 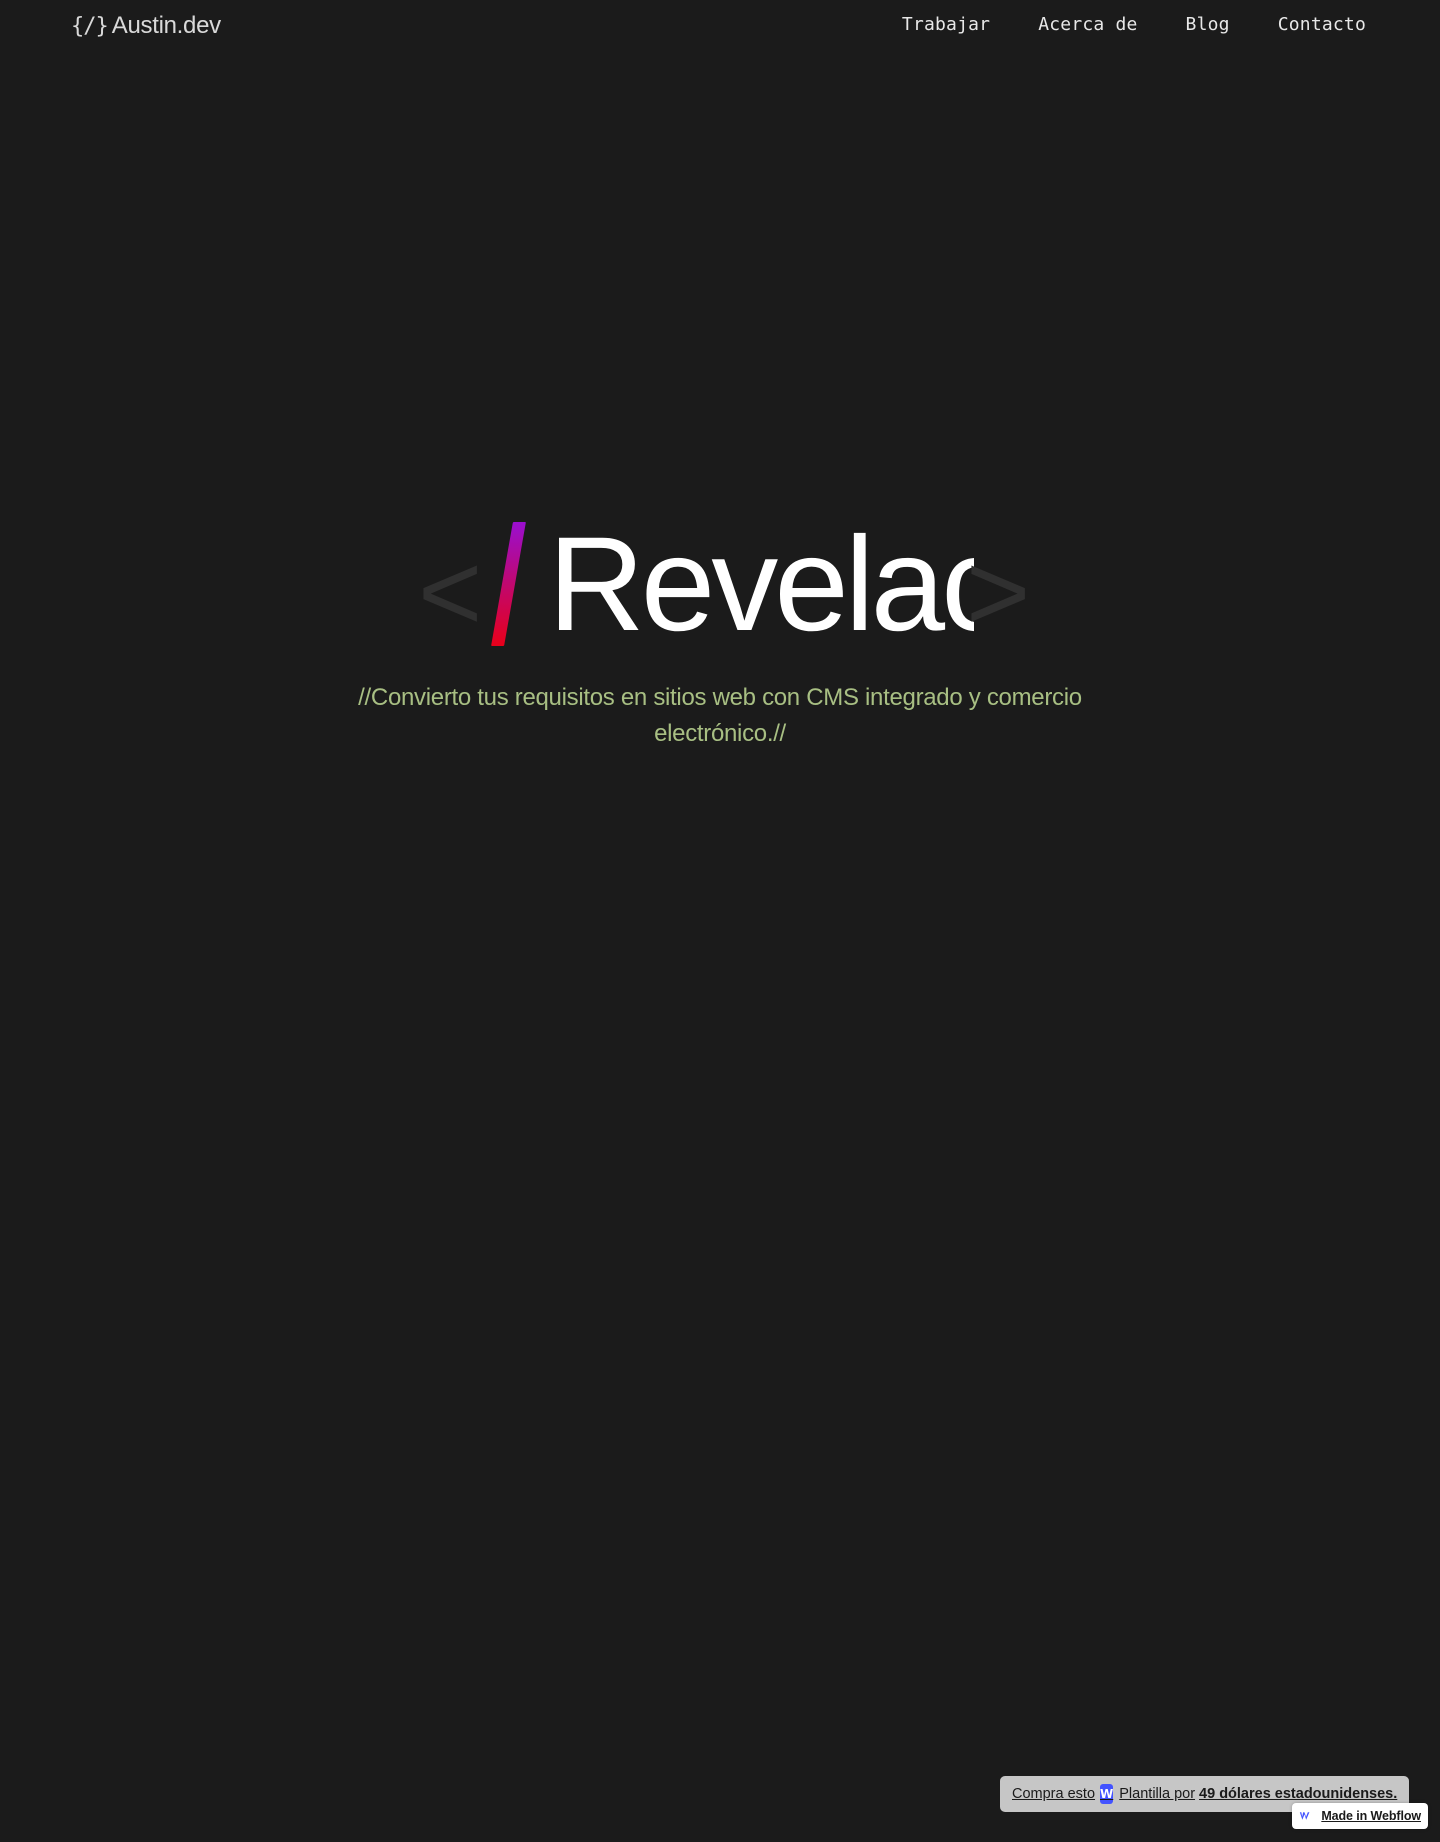 I want to click on webflow-logo-icon: W, so click(x=1107, y=1794).